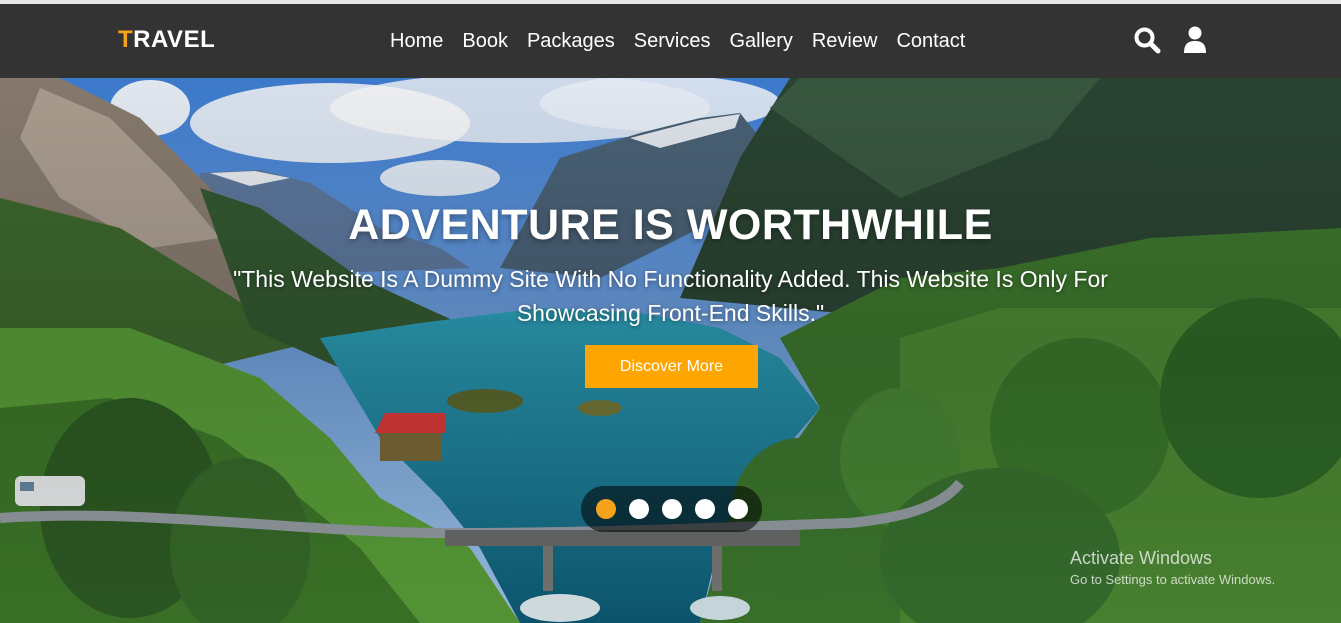 The height and width of the screenshot is (623, 1341). What do you see at coordinates (930, 41) in the screenshot?
I see `nav-contact-link: Contact` at bounding box center [930, 41].